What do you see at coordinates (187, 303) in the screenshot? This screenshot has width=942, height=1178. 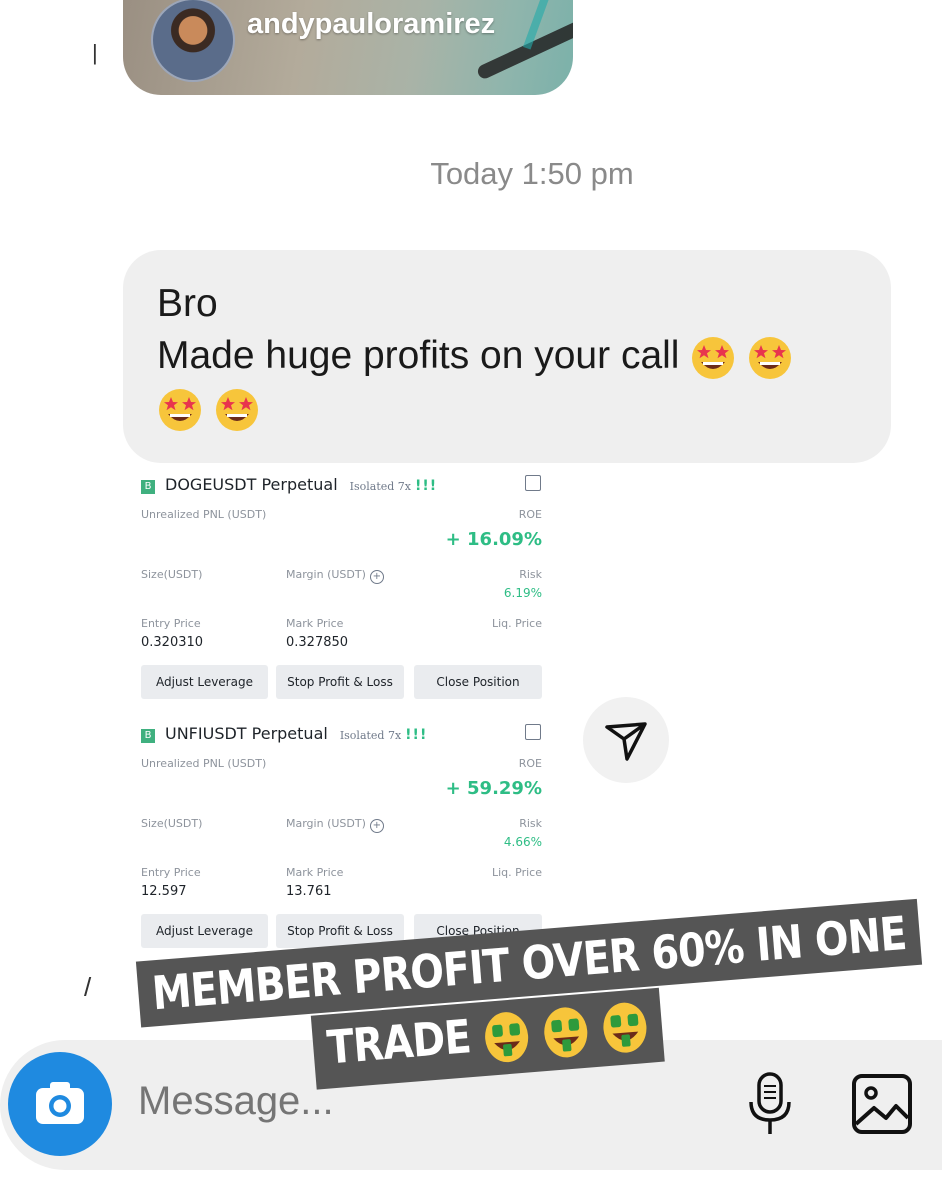 I see `message-line-1: Bro` at bounding box center [187, 303].